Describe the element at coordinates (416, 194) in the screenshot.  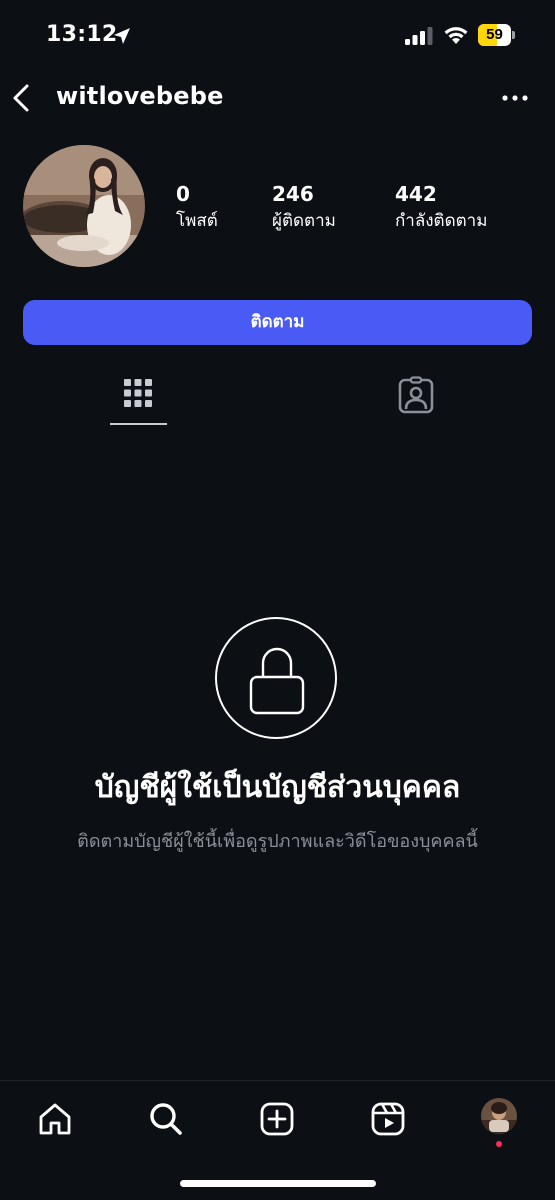
I see `stat-number: 442` at that location.